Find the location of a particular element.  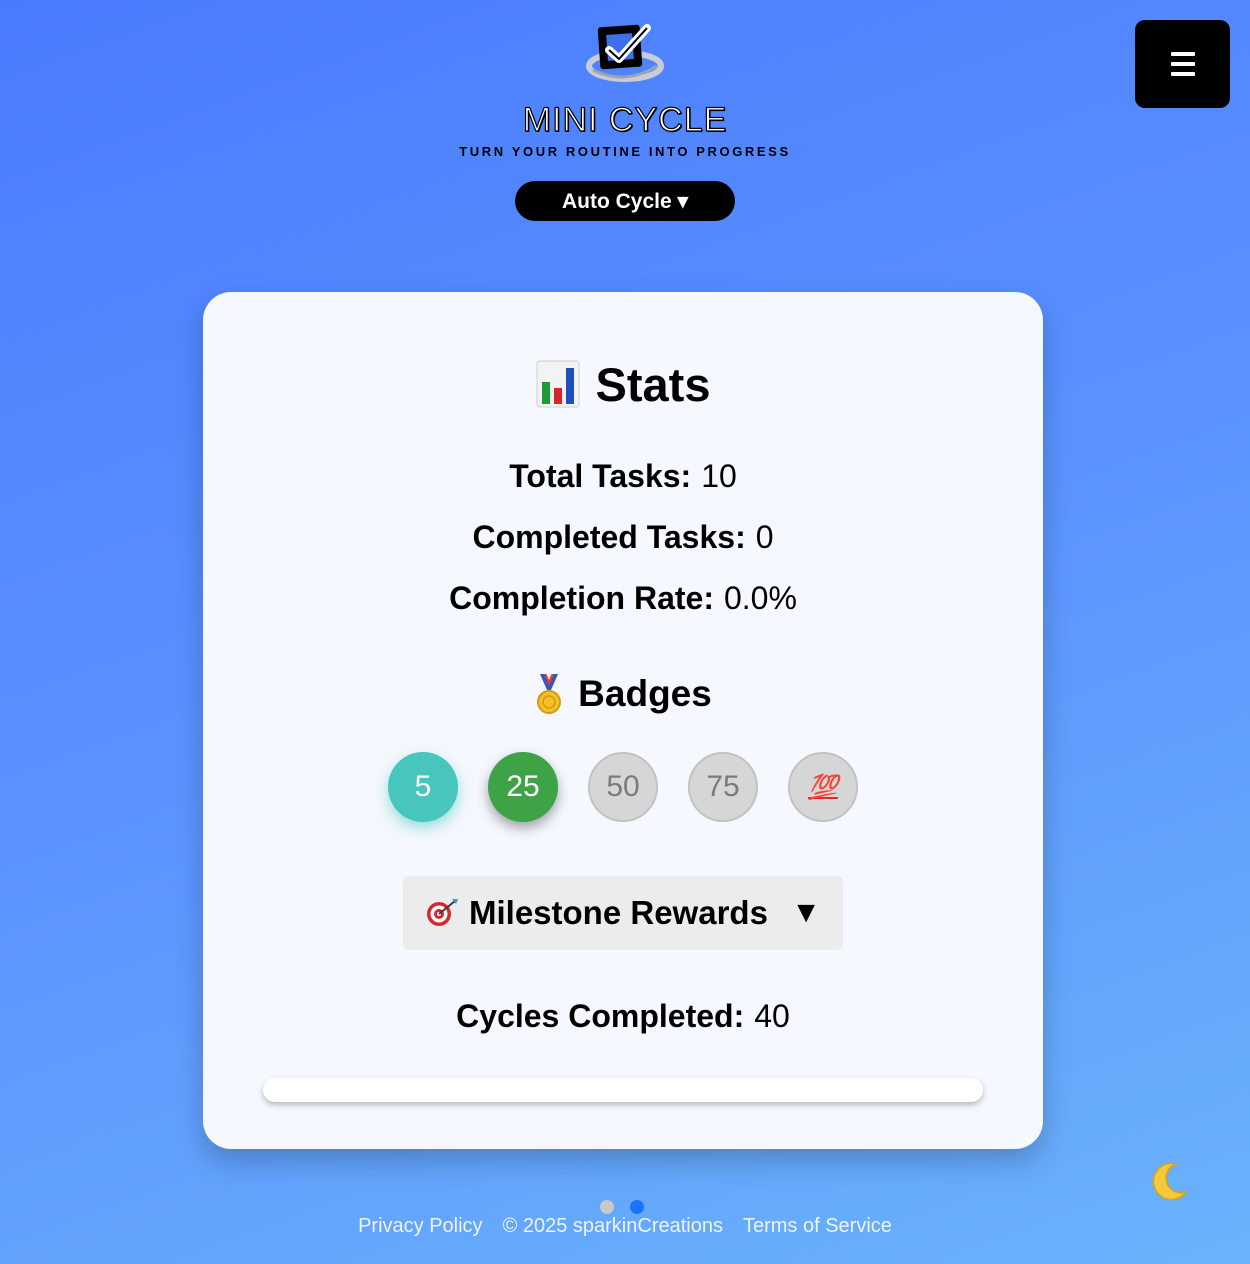

badge-25: 25 is located at coordinates (523, 787).